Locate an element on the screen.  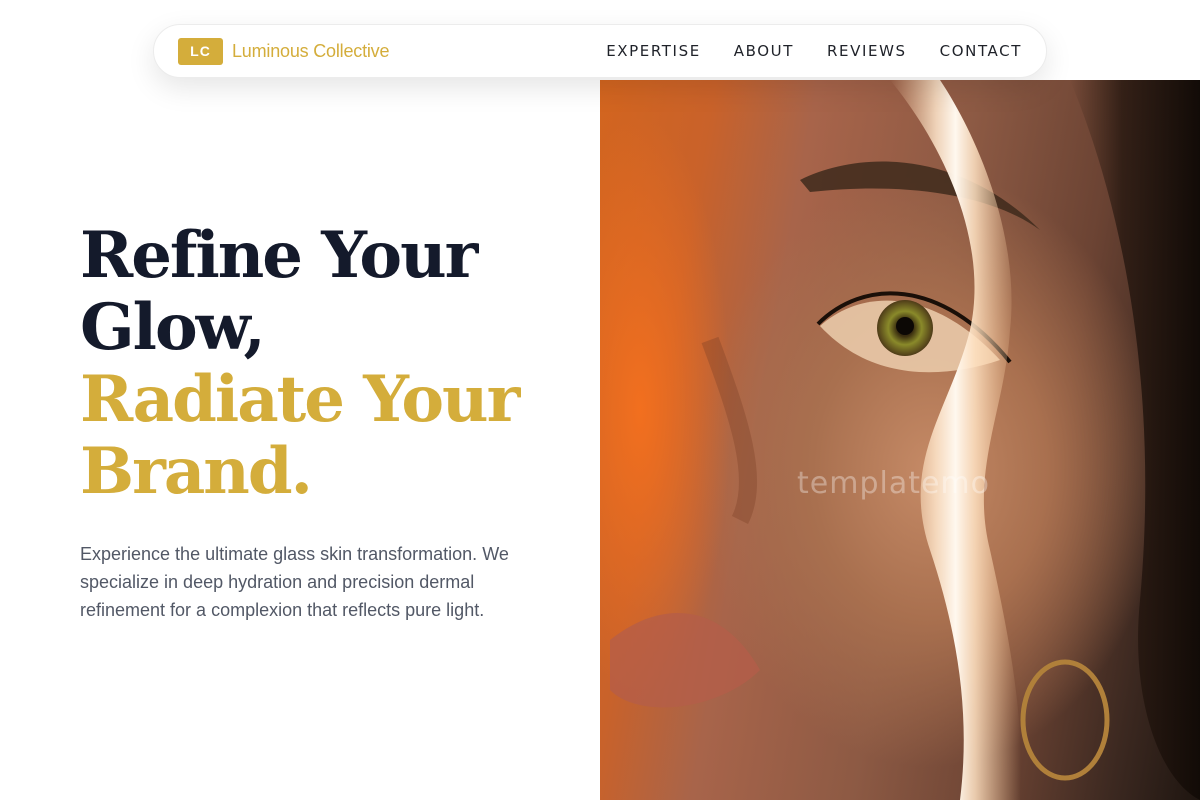
brand-logo-link: LC Luminous Collective is located at coordinates (284, 51).